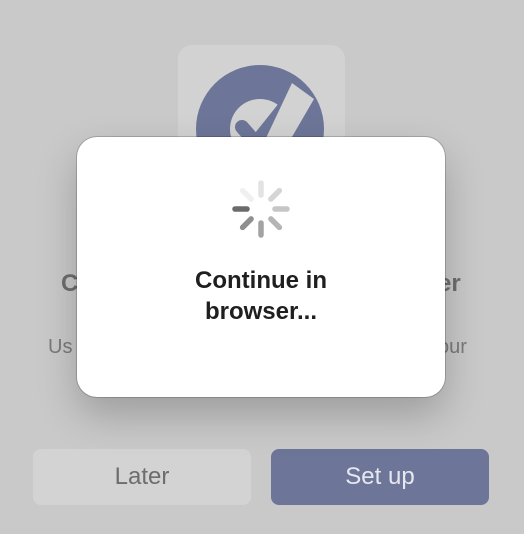  I want to click on dialog-message-line-1: Continue in, so click(261, 280).